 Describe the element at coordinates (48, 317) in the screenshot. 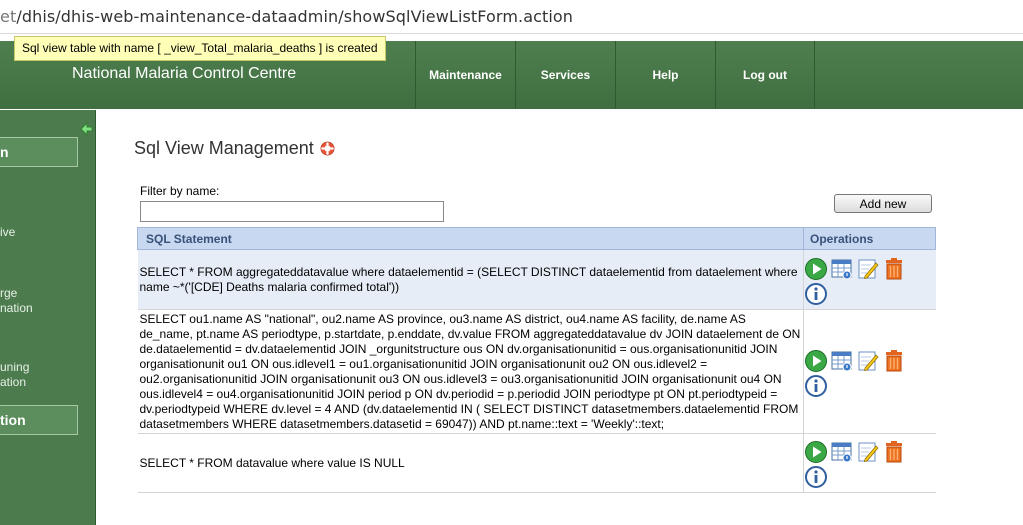

I see `left-sidebar: n ive rge nation uning ation tion` at that location.